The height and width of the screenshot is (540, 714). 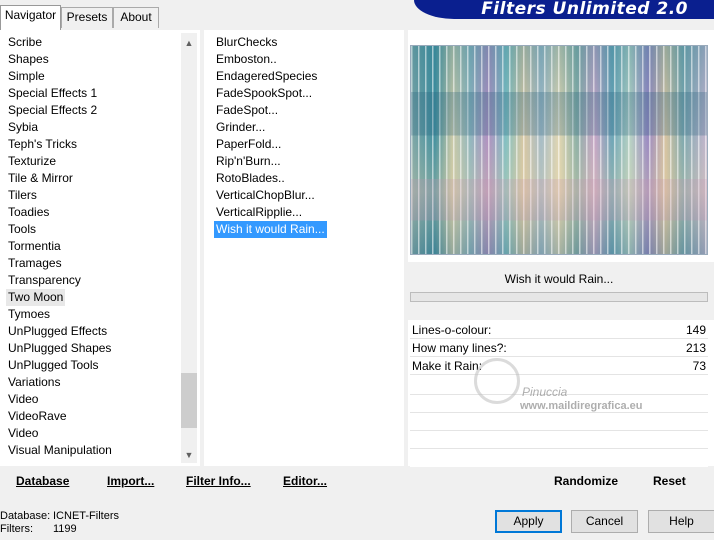 I want to click on category-item: Visual Manipulation, so click(x=60, y=450).